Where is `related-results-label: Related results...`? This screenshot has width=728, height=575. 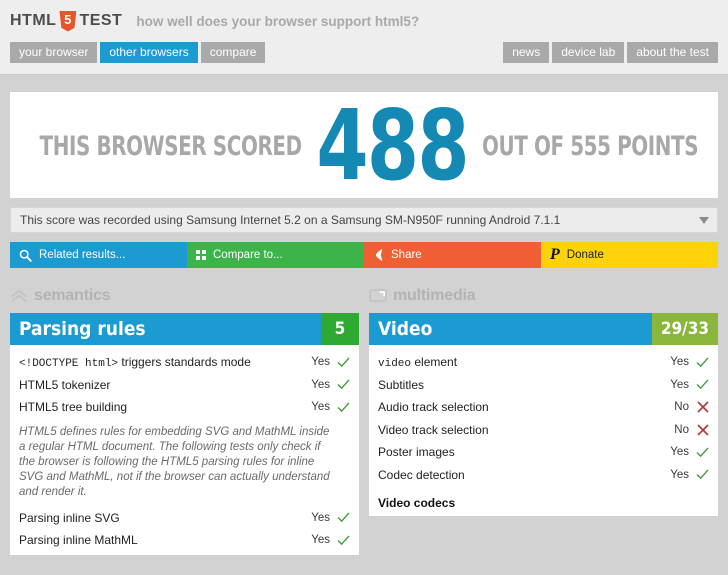
related-results-label: Related results... is located at coordinates (82, 255).